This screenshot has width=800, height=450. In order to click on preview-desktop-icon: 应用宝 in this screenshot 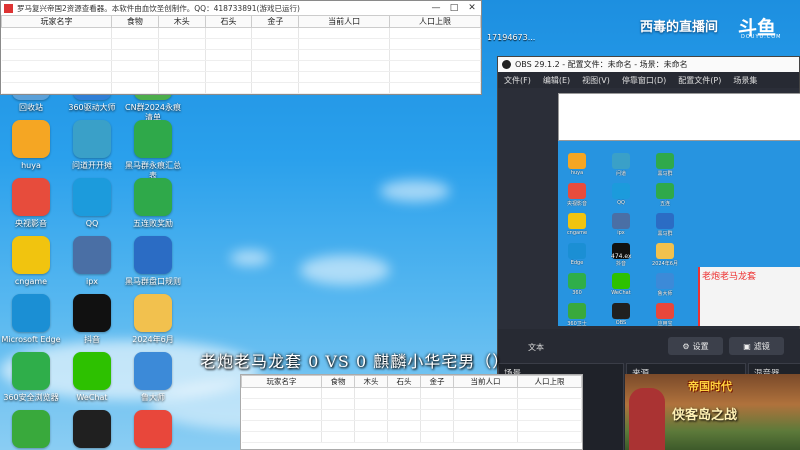, I will do `click(665, 314)`.